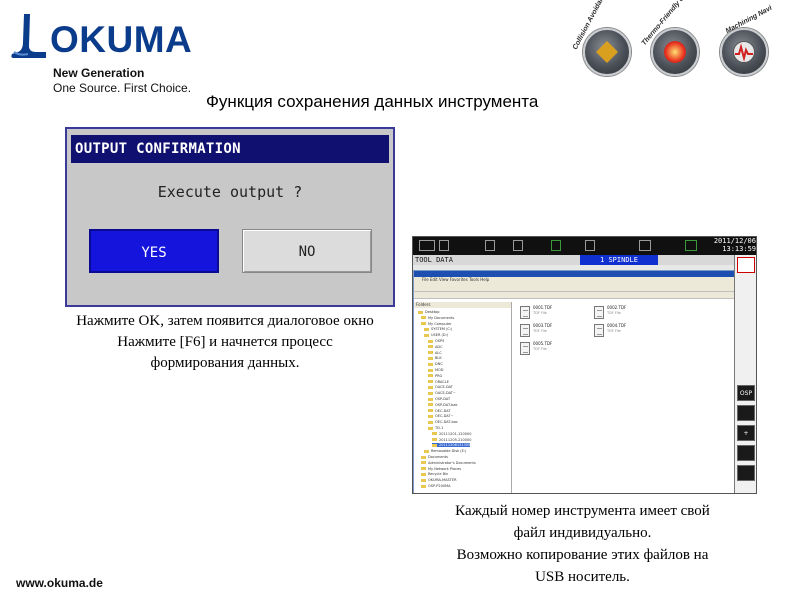 The image size is (800, 600). What do you see at coordinates (550, 313) in the screenshot?
I see `file-item: 0001.TDF TDF File` at bounding box center [550, 313].